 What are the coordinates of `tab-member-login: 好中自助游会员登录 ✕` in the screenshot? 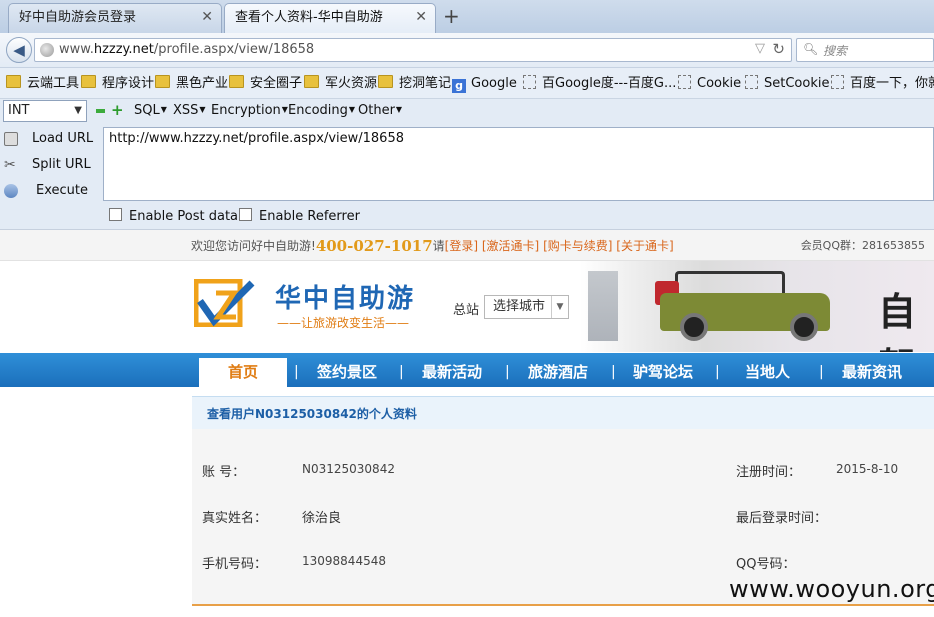 It's located at (115, 18).